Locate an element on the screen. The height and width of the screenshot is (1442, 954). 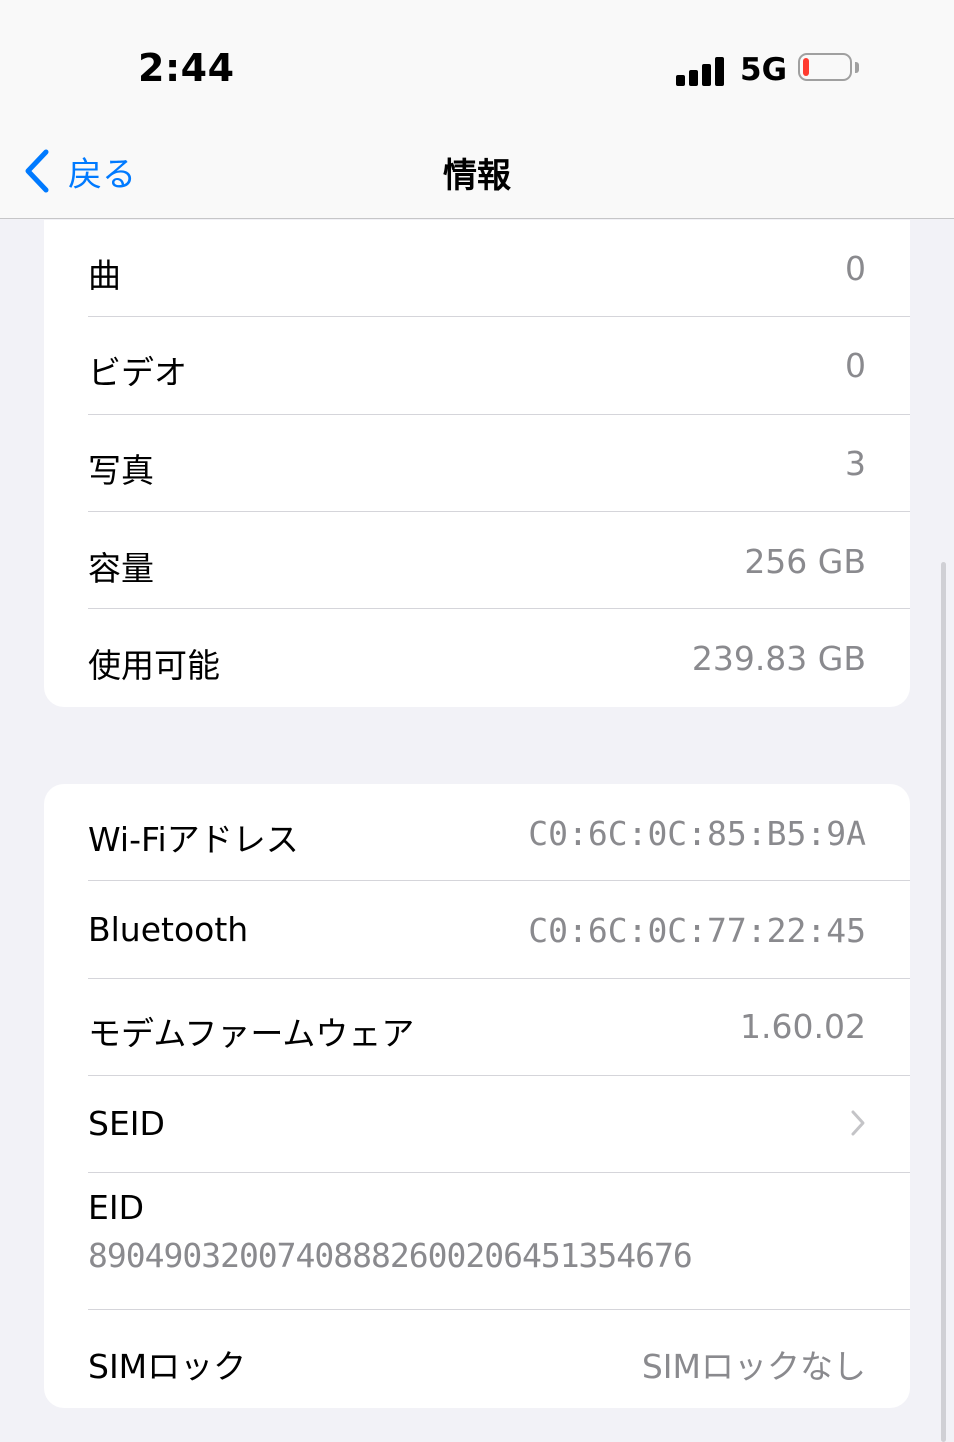
cellular-signal-icon is located at coordinates (701, 71).